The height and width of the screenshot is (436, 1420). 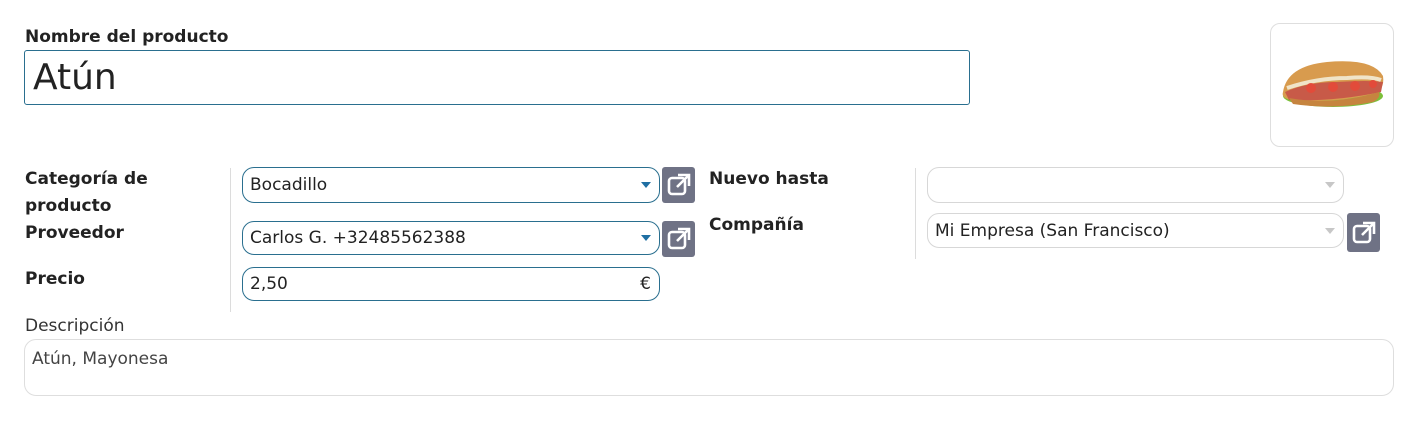 What do you see at coordinates (451, 185) in the screenshot?
I see `category-select: Bocadillo` at bounding box center [451, 185].